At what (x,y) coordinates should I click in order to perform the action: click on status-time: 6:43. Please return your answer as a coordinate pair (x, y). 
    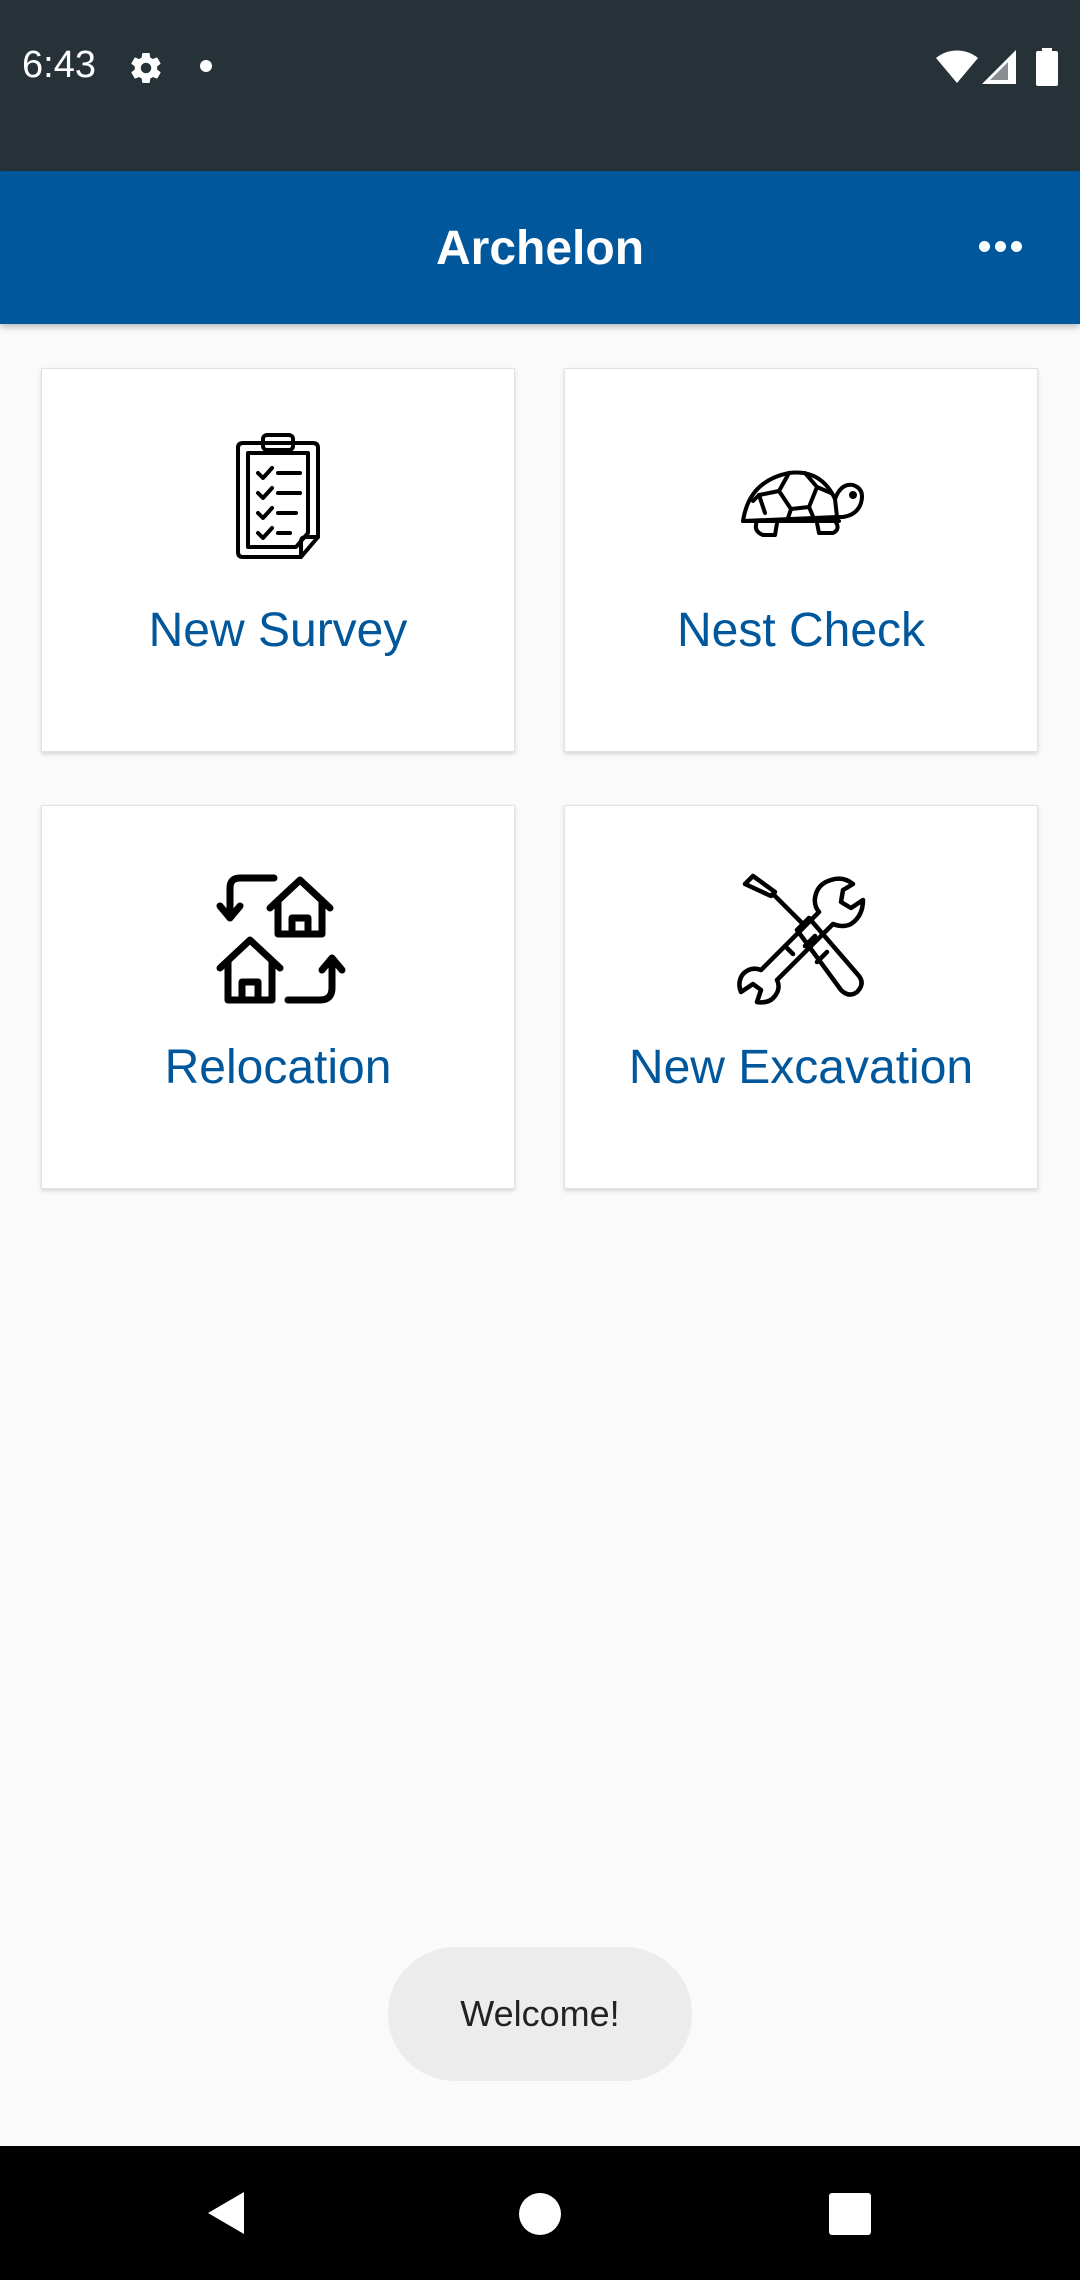
    Looking at the image, I should click on (59, 65).